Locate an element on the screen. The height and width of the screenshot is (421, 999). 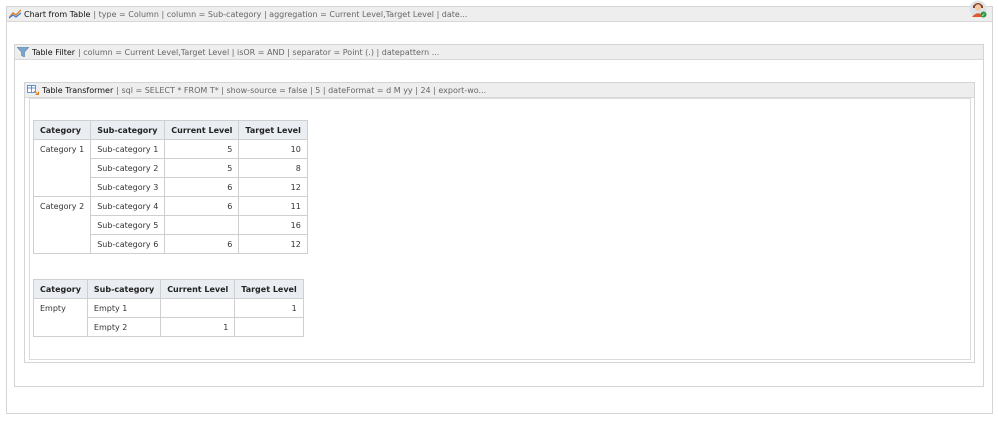
sub-category-cell: Empty 1 is located at coordinates (124, 308).